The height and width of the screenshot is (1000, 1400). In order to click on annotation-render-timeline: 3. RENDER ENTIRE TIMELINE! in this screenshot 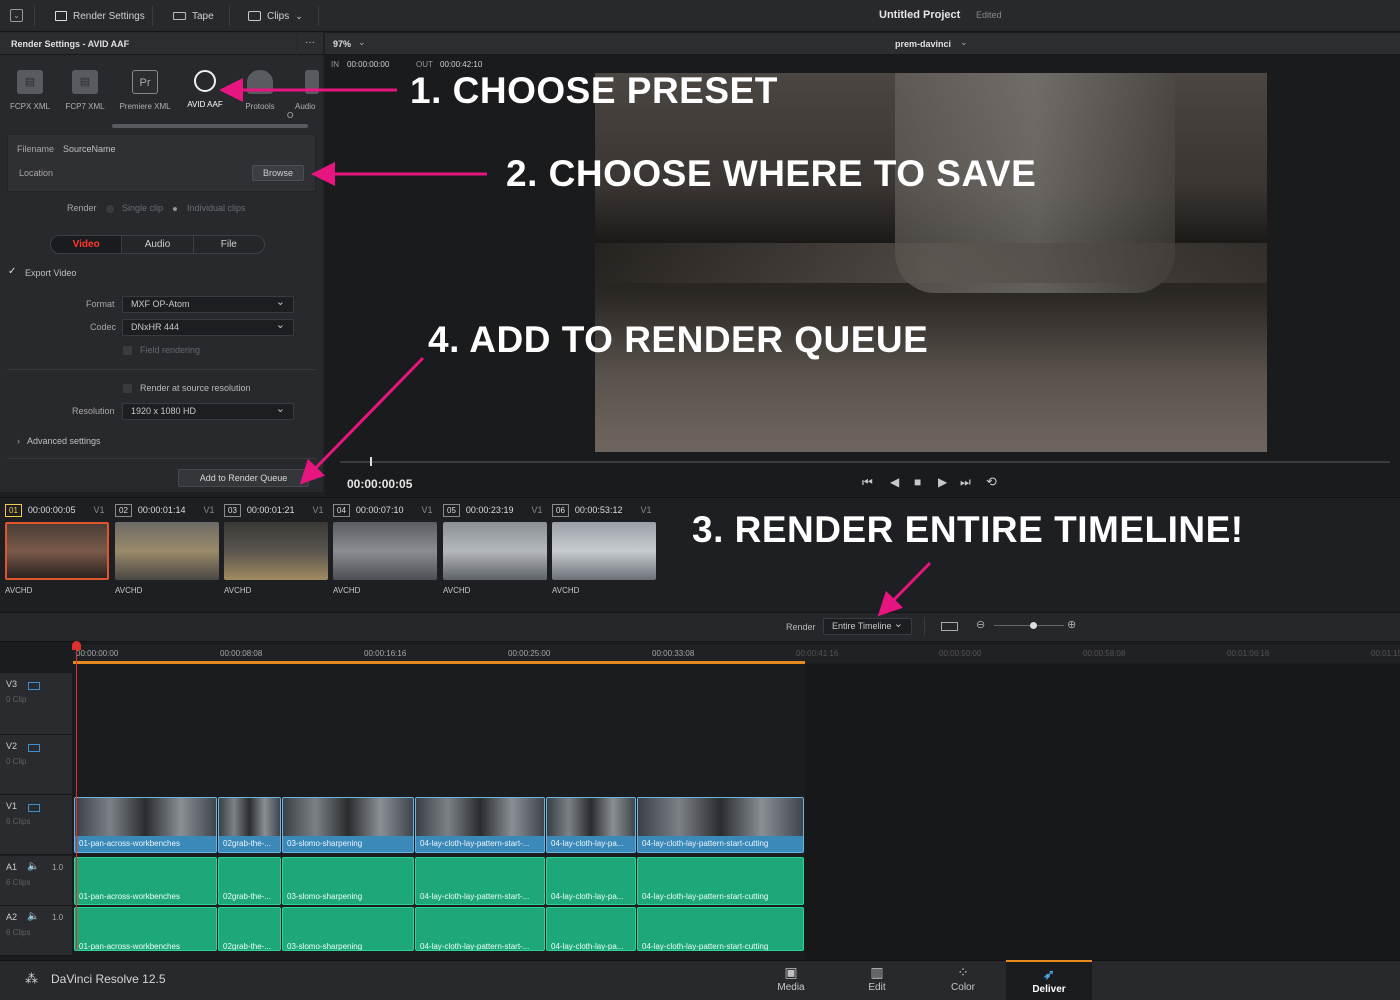, I will do `click(968, 529)`.